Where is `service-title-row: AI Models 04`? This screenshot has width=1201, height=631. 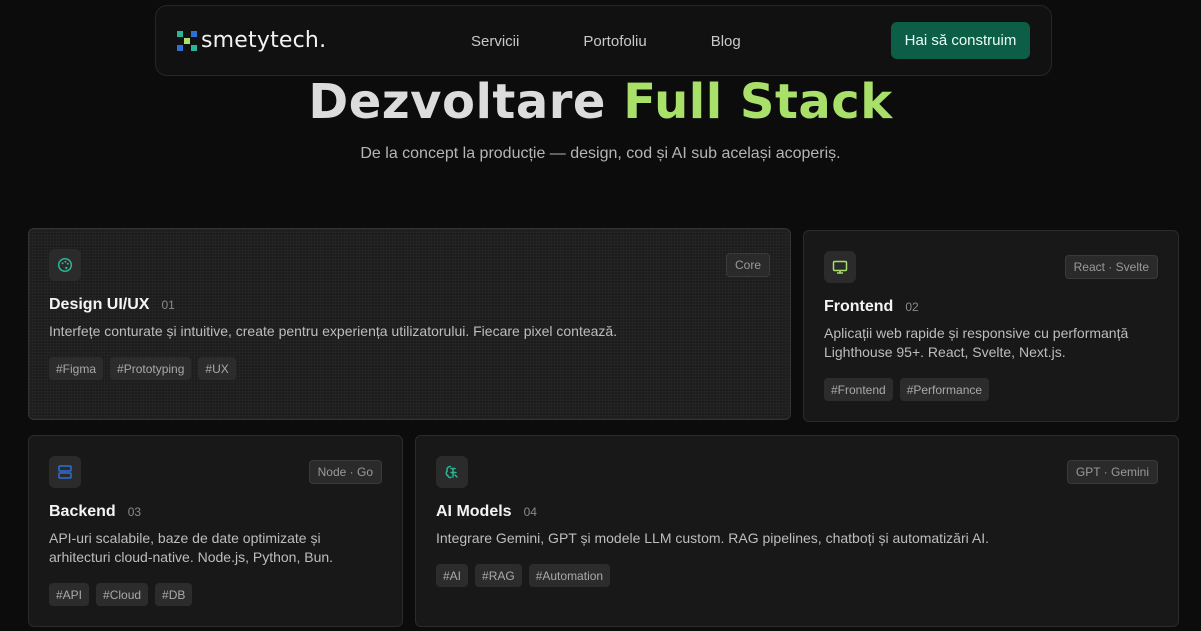
service-title-row: AI Models 04 is located at coordinates (486, 512).